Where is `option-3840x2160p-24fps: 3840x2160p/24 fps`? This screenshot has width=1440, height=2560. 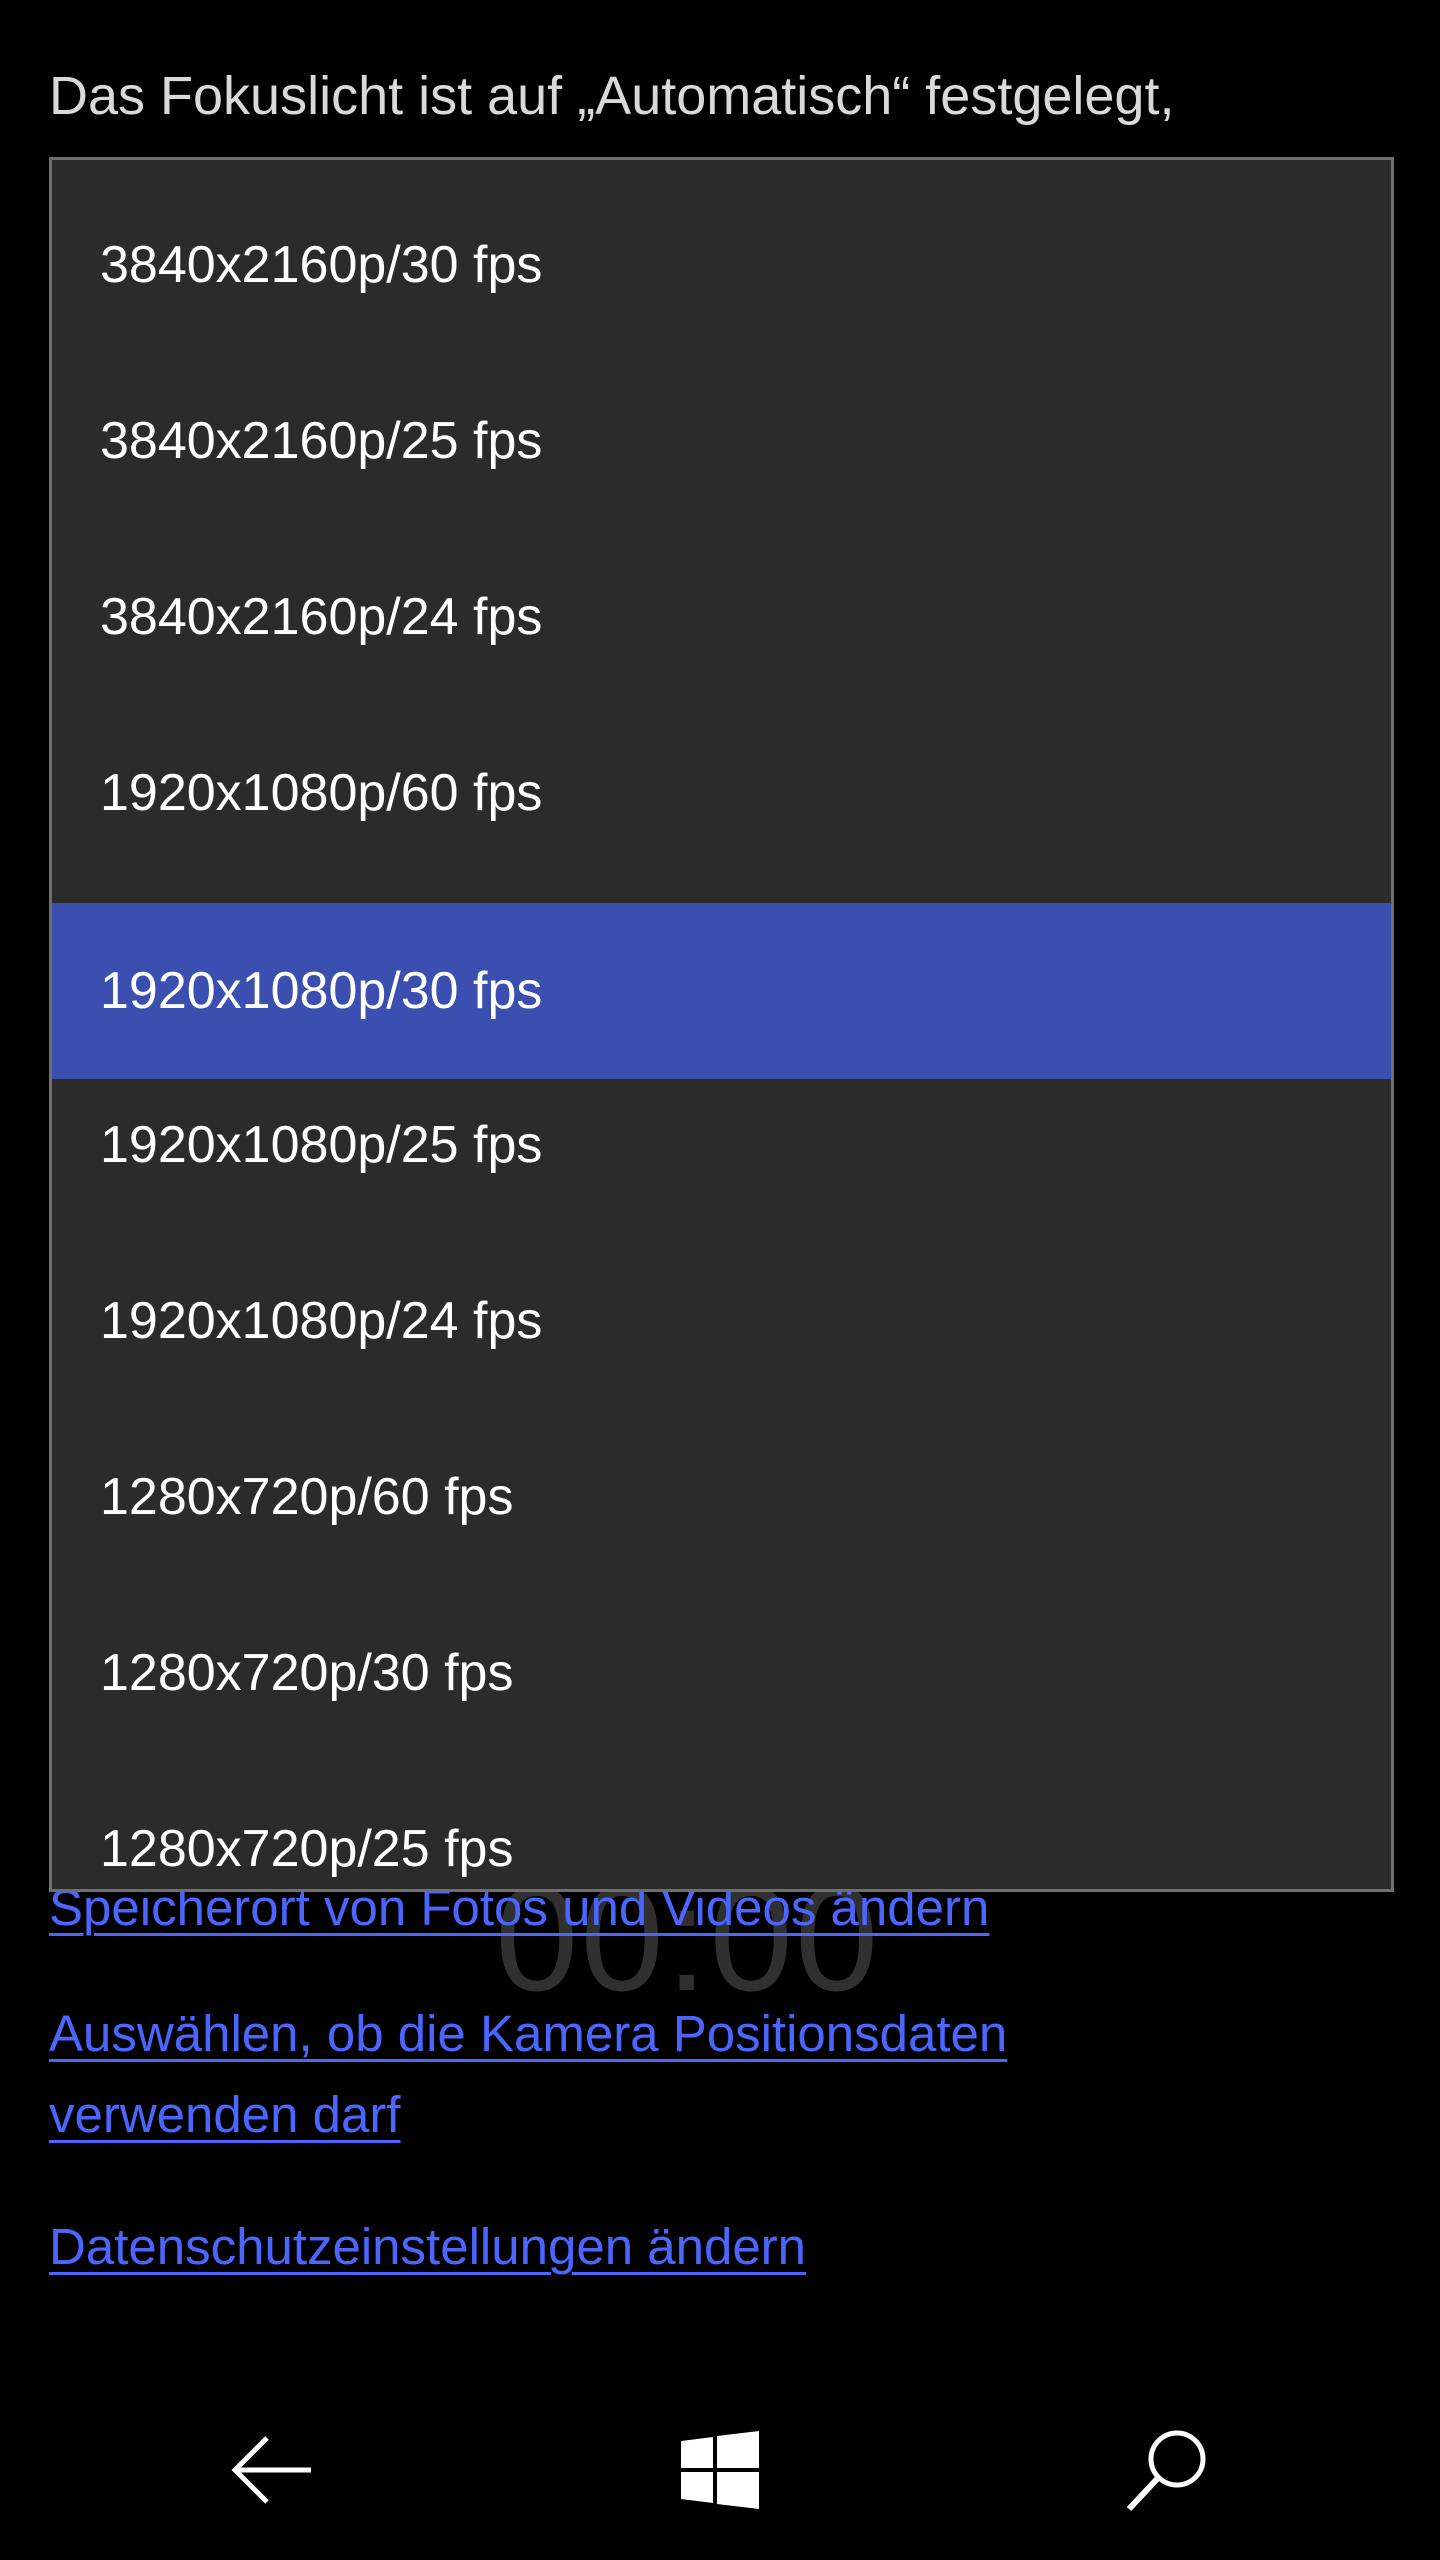
option-3840x2160p-24fps: 3840x2160p/24 fps is located at coordinates (721, 617).